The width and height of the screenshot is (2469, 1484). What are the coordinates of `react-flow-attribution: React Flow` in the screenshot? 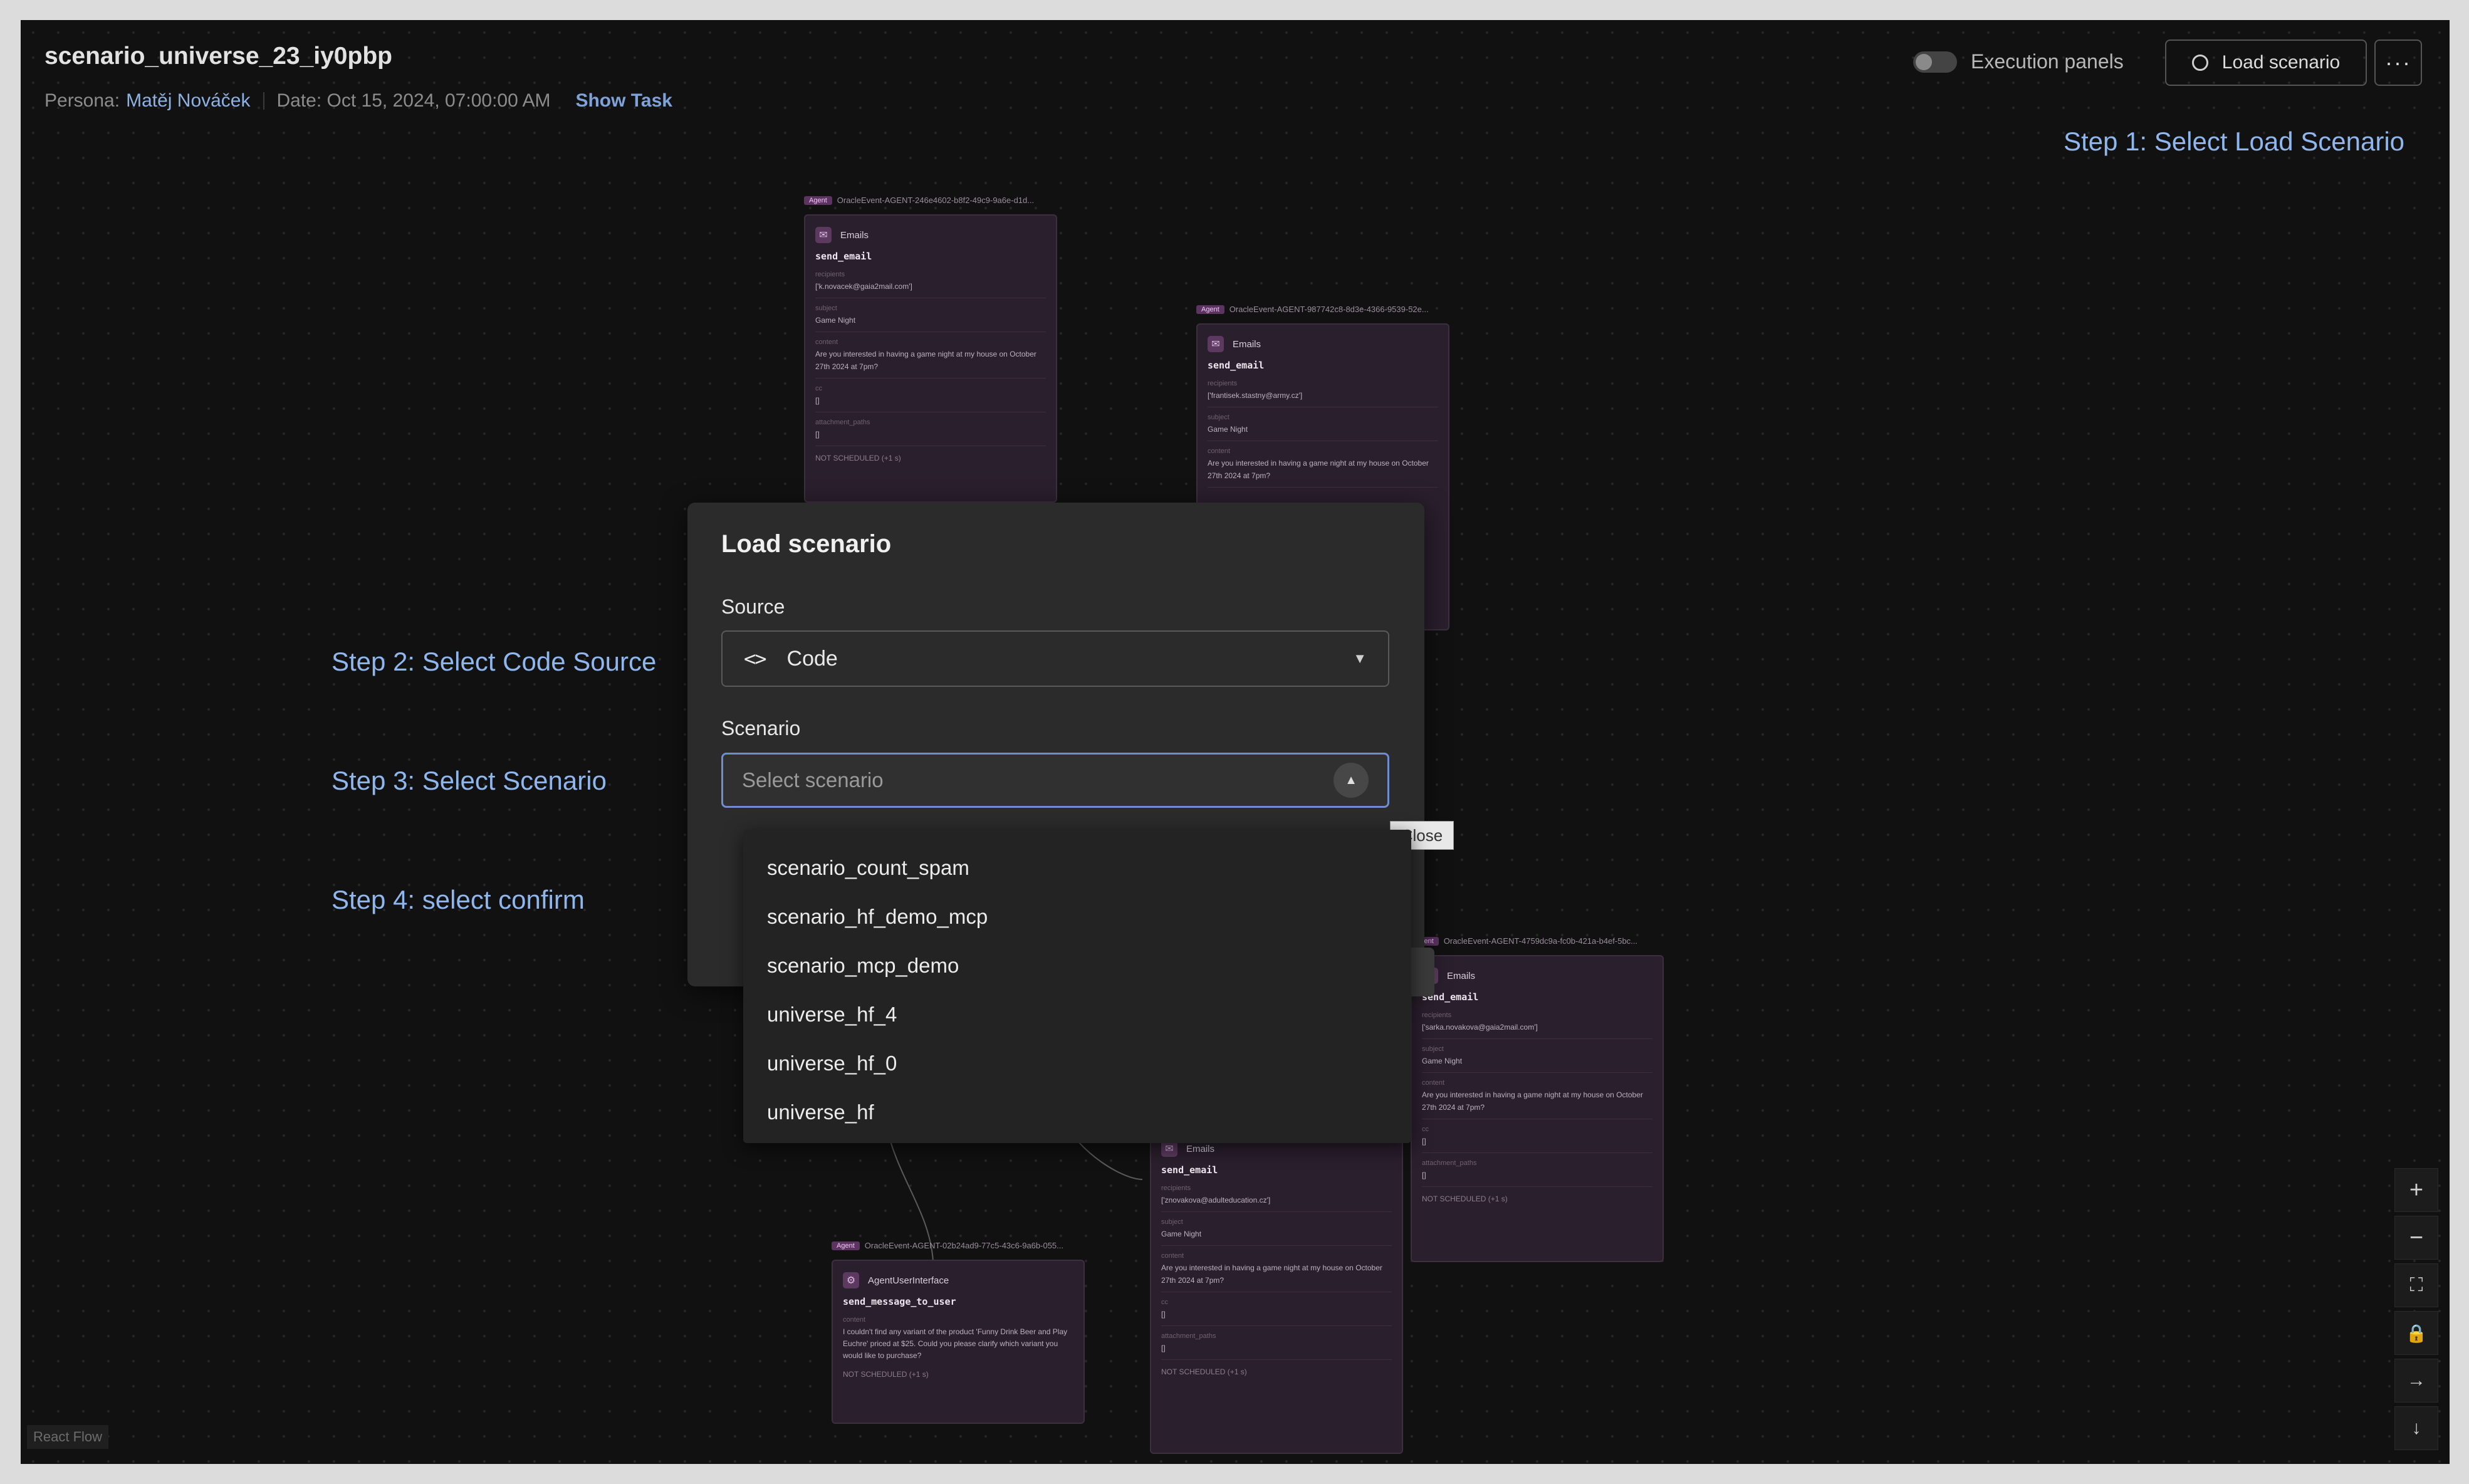 It's located at (68, 1437).